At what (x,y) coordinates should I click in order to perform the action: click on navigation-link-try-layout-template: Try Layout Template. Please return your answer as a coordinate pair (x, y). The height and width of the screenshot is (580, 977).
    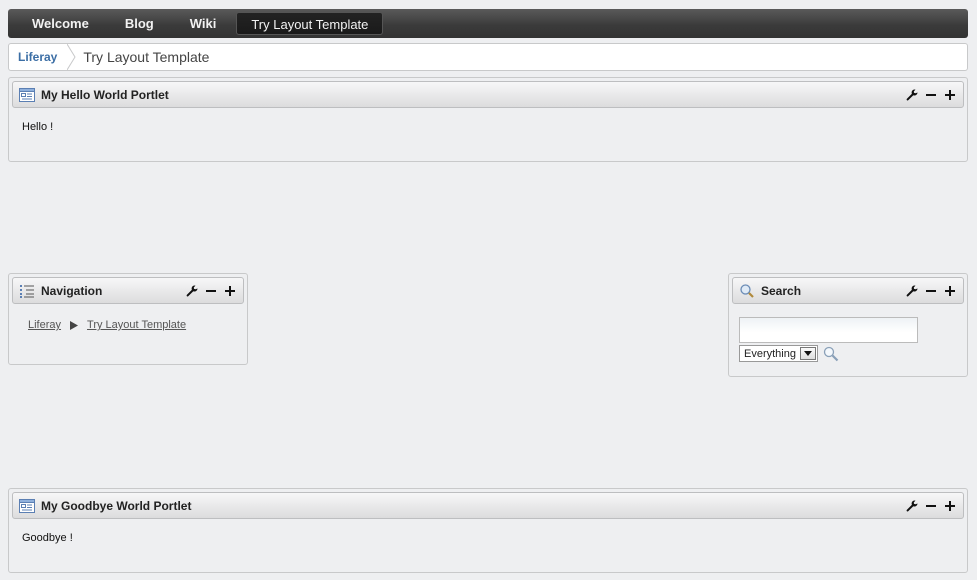
    Looking at the image, I should click on (136, 325).